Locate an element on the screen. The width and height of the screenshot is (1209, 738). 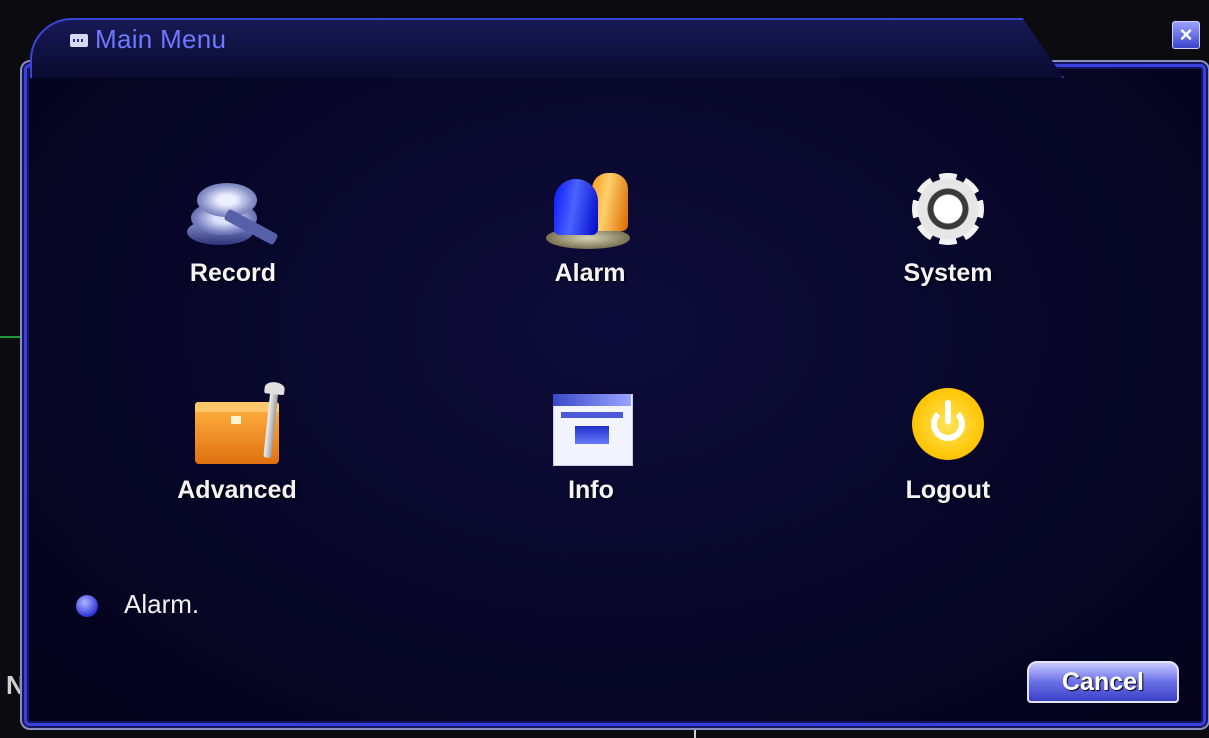
info-bullet-icon is located at coordinates (87, 606).